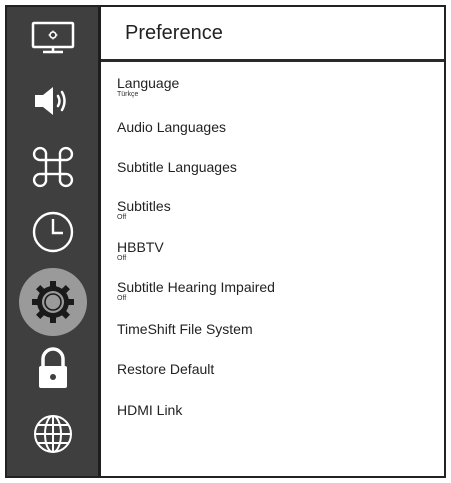 The height and width of the screenshot is (483, 451). I want to click on sidebar-item-timer, so click(52, 232).